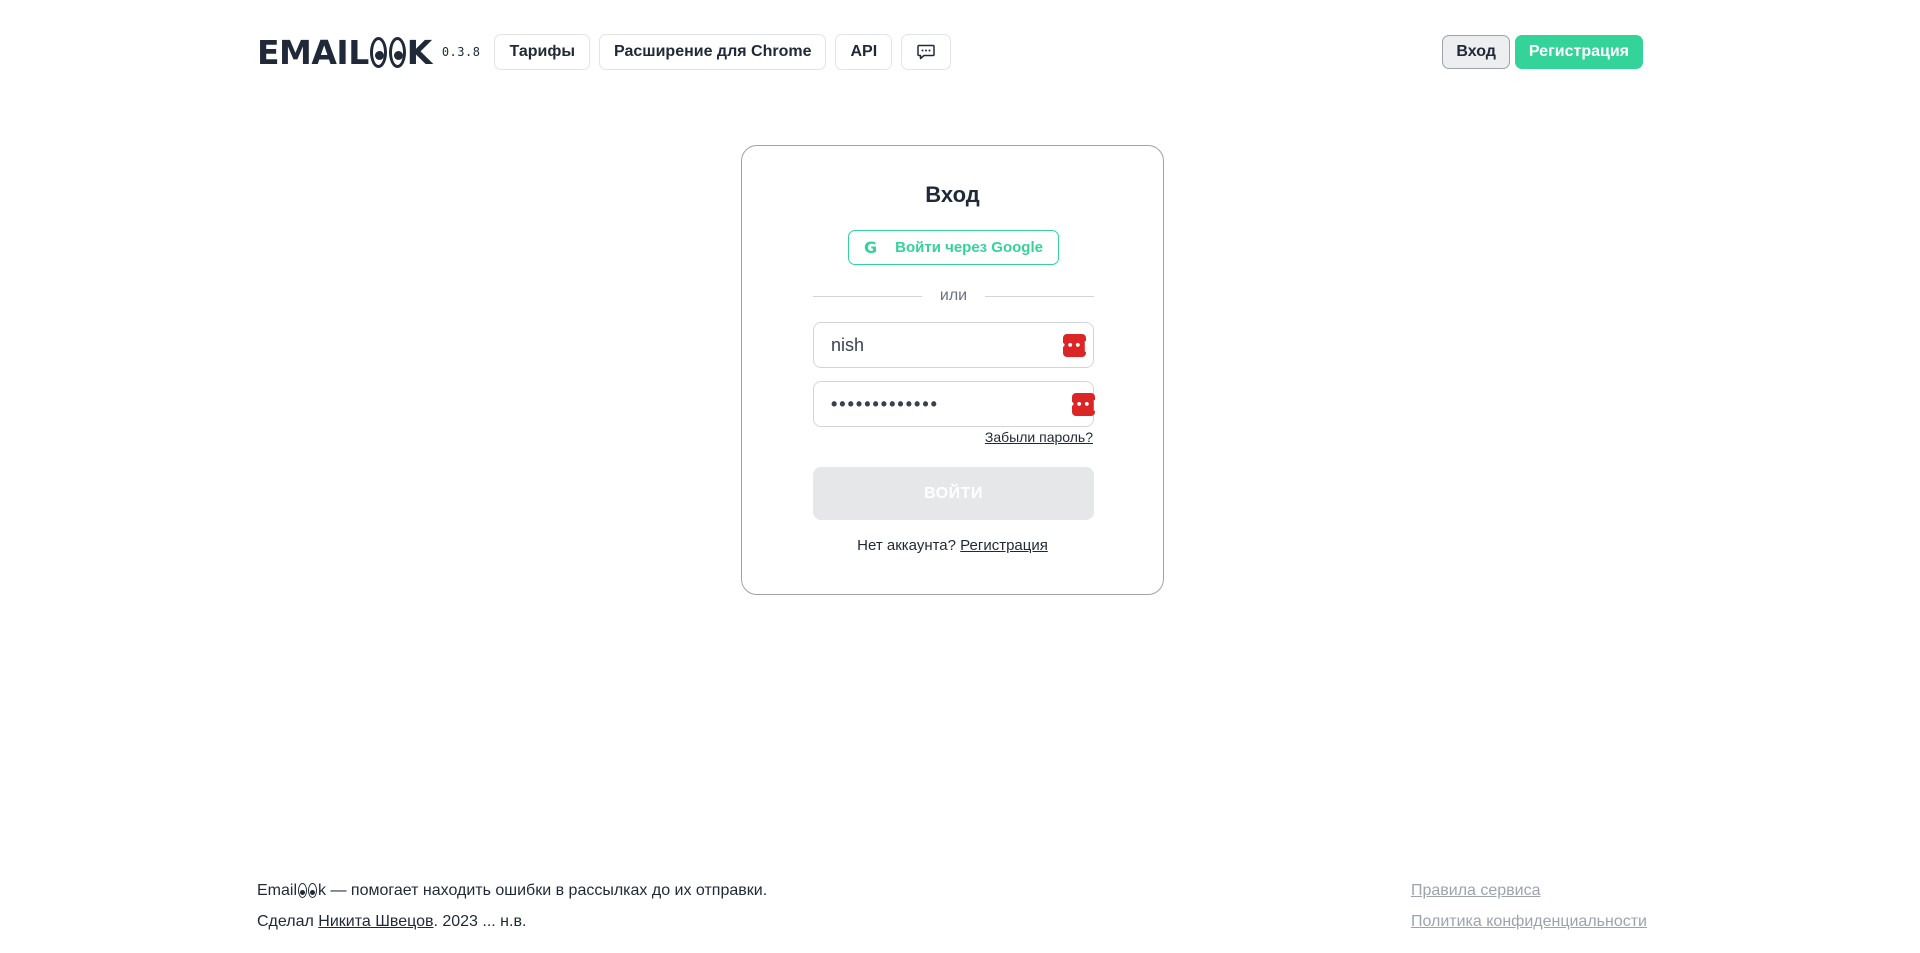 This screenshot has height=953, width=1920. I want to click on or-divider: или, so click(953, 296).